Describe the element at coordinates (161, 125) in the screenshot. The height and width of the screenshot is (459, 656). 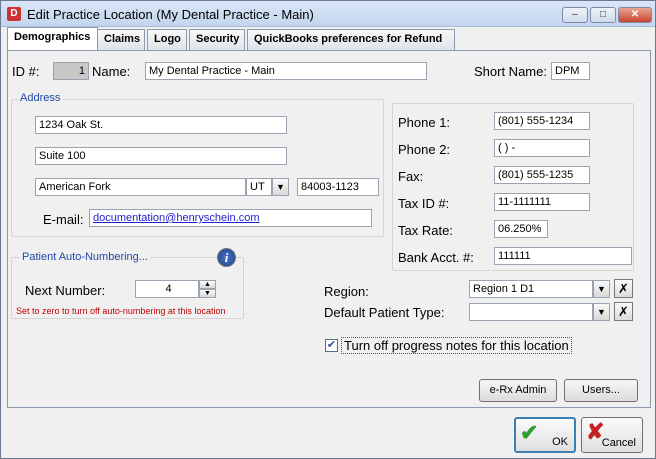
I see `address-line1-field: 1234 Oak St.` at that location.